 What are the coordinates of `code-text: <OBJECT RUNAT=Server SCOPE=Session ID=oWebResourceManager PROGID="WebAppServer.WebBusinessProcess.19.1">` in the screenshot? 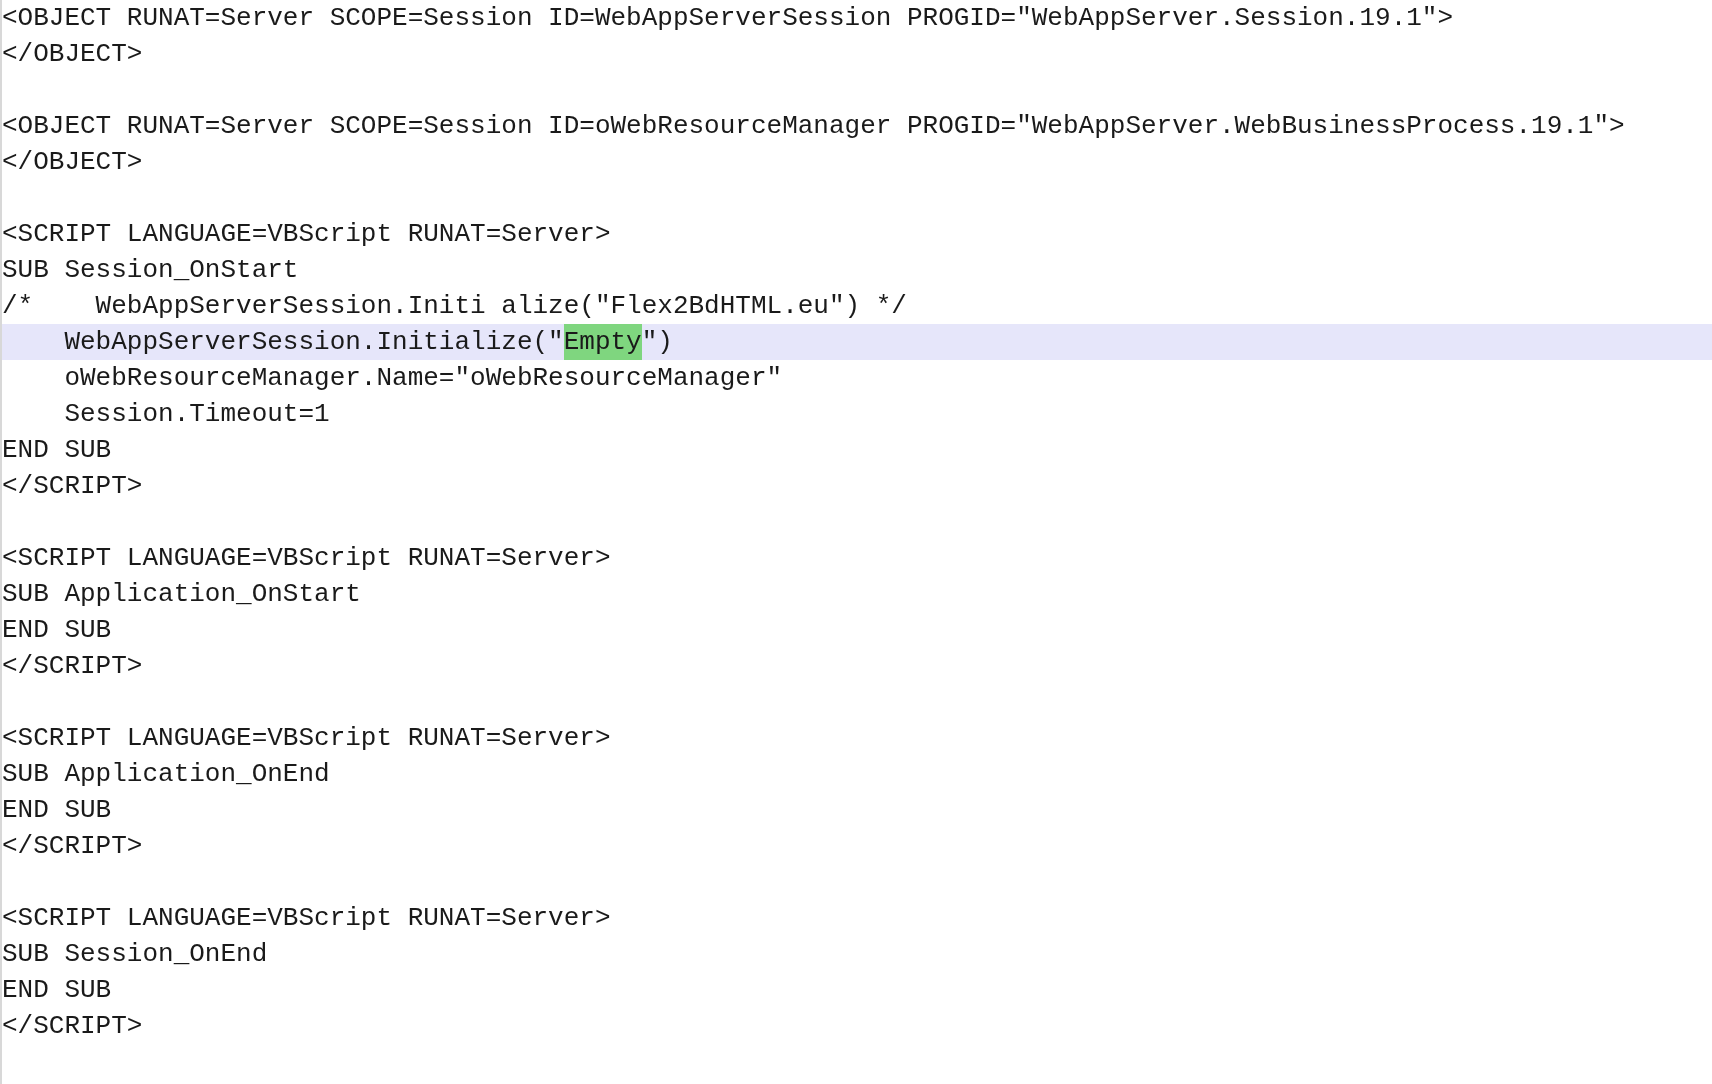 It's located at (813, 126).